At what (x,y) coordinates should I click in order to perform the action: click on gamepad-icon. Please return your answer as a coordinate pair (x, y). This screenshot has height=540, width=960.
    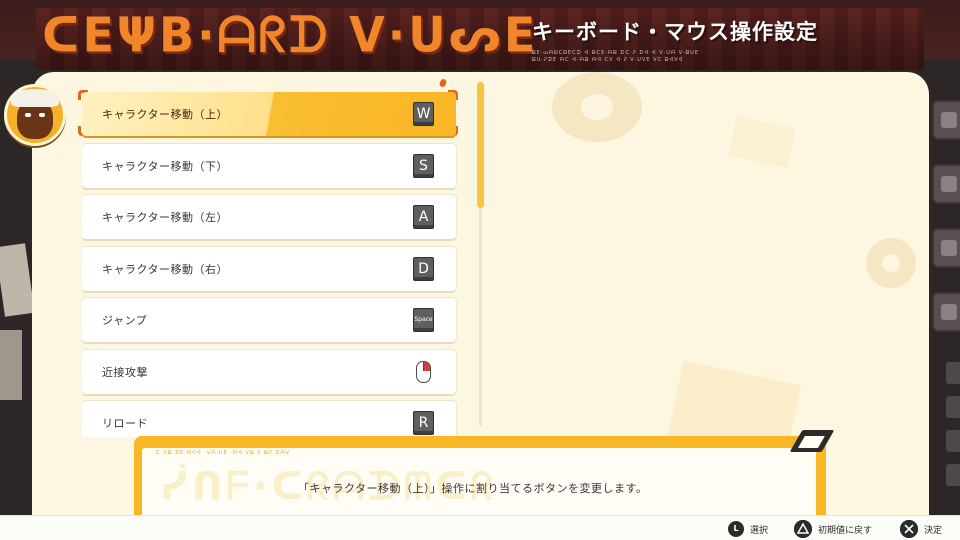
    Looking at the image, I should click on (949, 184).